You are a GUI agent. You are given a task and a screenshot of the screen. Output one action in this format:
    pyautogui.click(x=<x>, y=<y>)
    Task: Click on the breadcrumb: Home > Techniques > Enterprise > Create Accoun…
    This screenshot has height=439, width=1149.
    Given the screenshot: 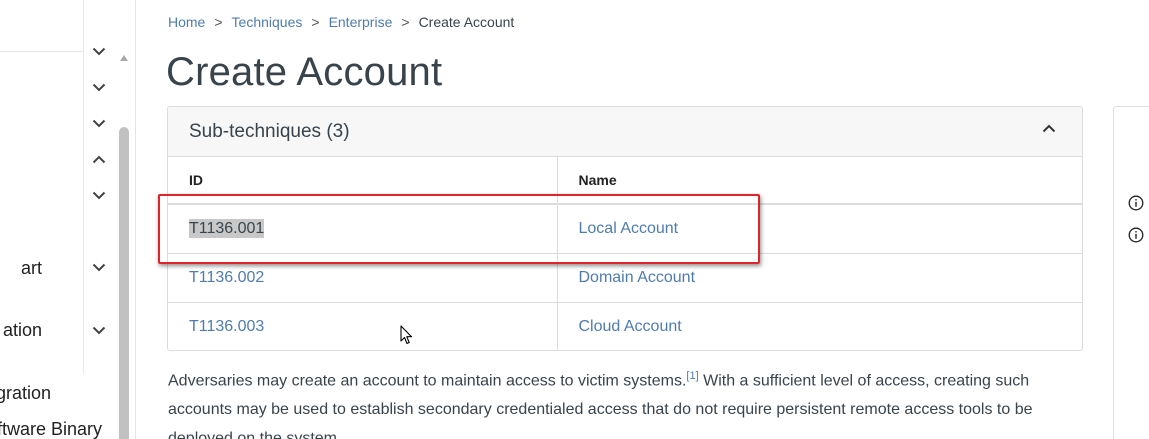 What is the action you would take?
    pyautogui.click(x=341, y=22)
    